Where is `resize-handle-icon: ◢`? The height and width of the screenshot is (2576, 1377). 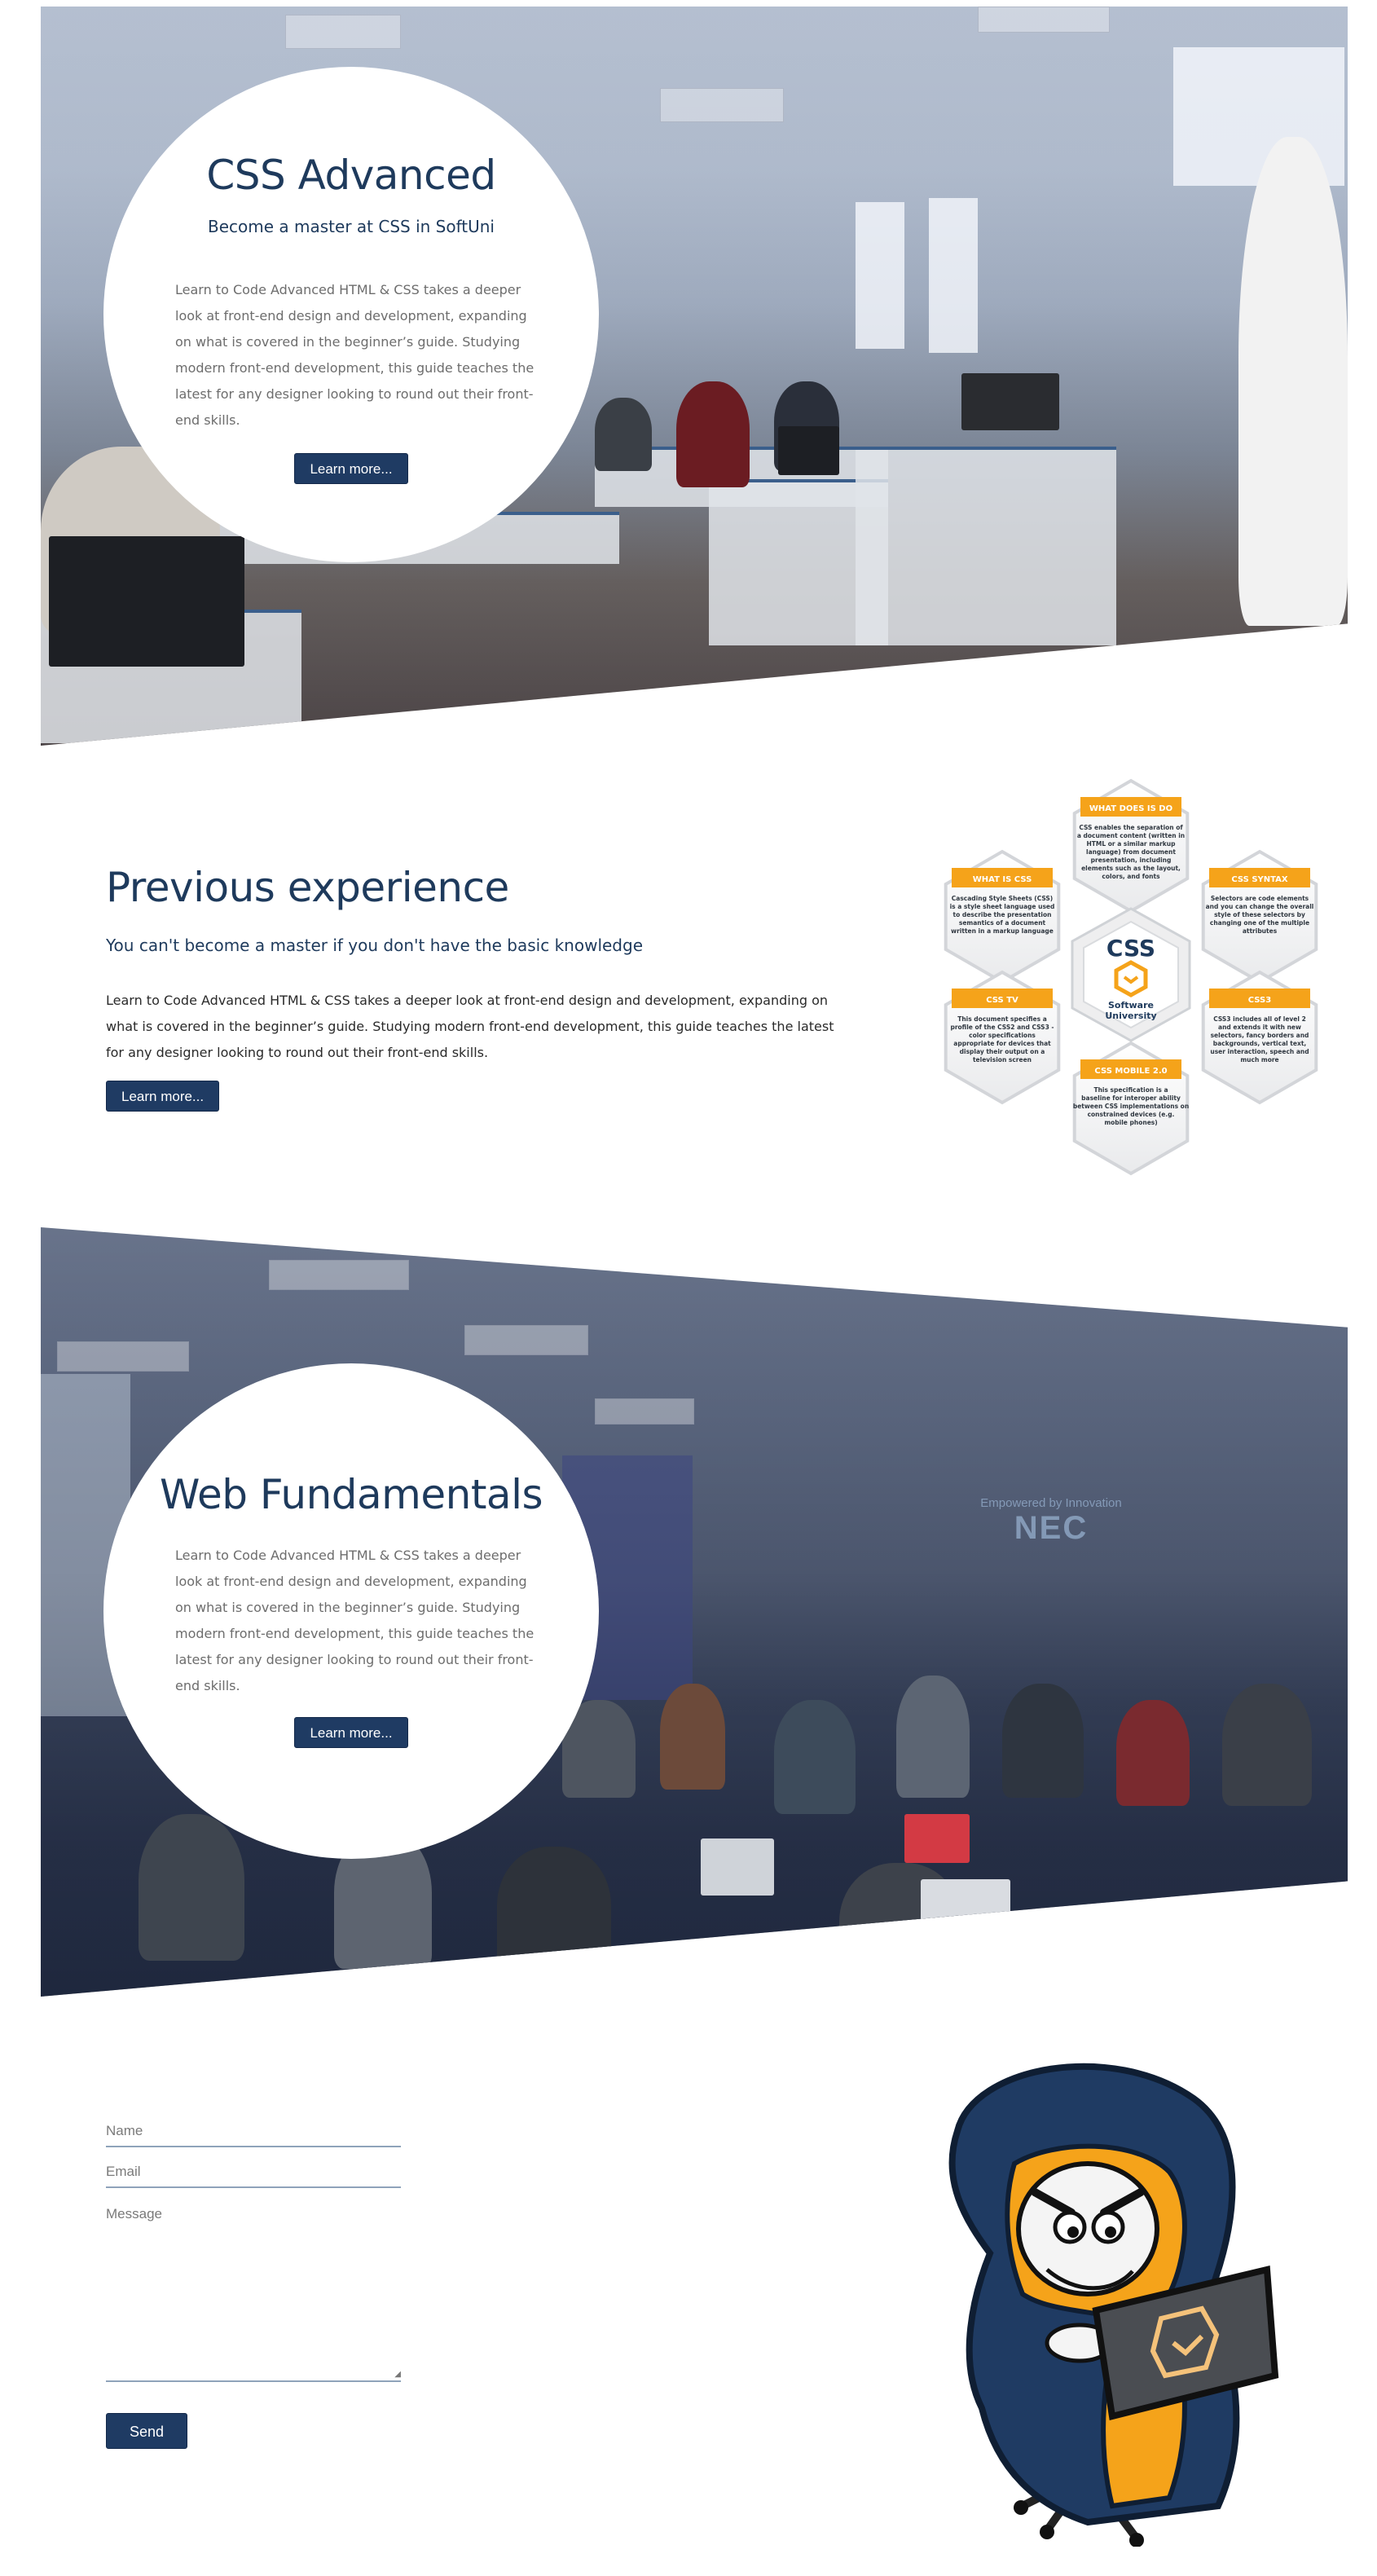
resize-handle-icon: ◢ is located at coordinates (398, 2375).